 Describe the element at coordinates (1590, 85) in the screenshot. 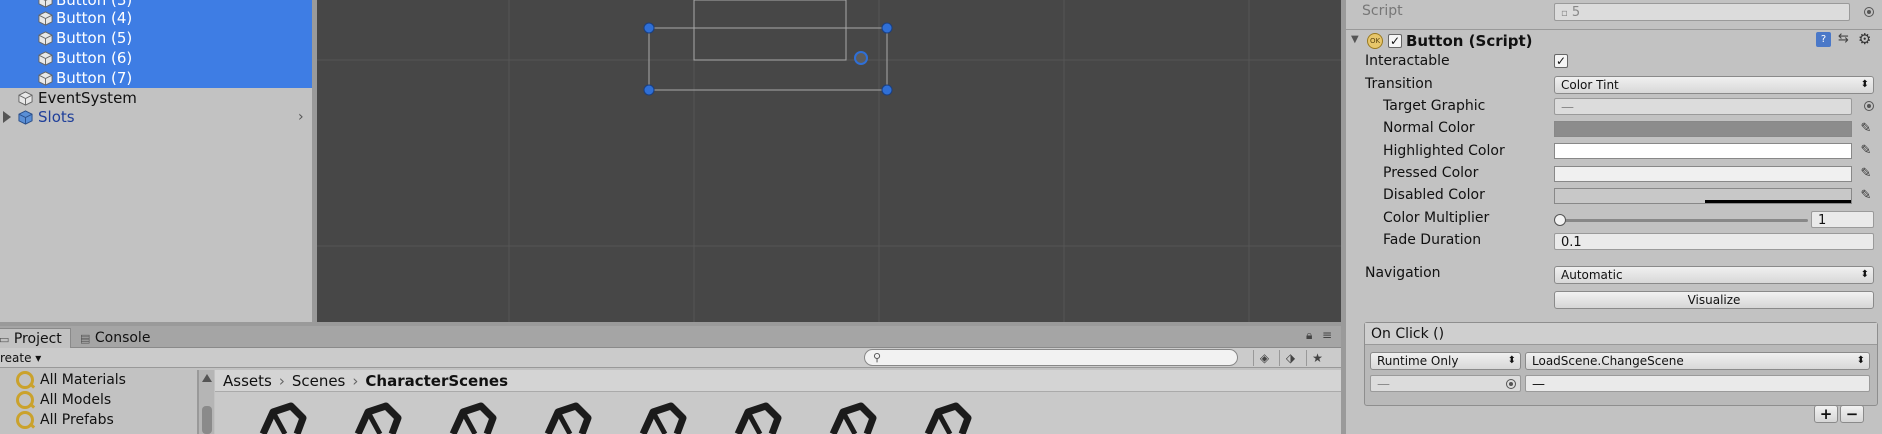

I see `transition-value: Color Tint` at that location.